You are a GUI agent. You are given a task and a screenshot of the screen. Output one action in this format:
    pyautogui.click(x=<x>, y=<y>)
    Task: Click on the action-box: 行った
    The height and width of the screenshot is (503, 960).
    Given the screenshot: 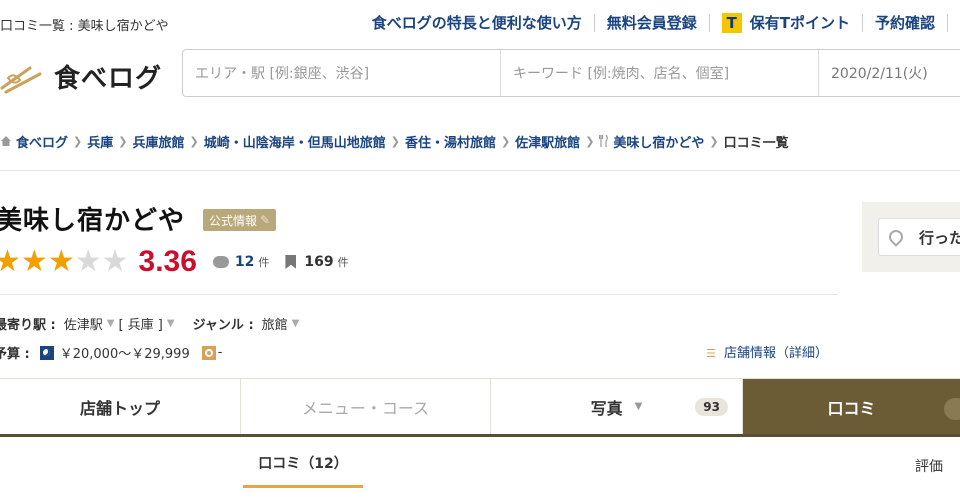 What is the action you would take?
    pyautogui.click(x=911, y=237)
    